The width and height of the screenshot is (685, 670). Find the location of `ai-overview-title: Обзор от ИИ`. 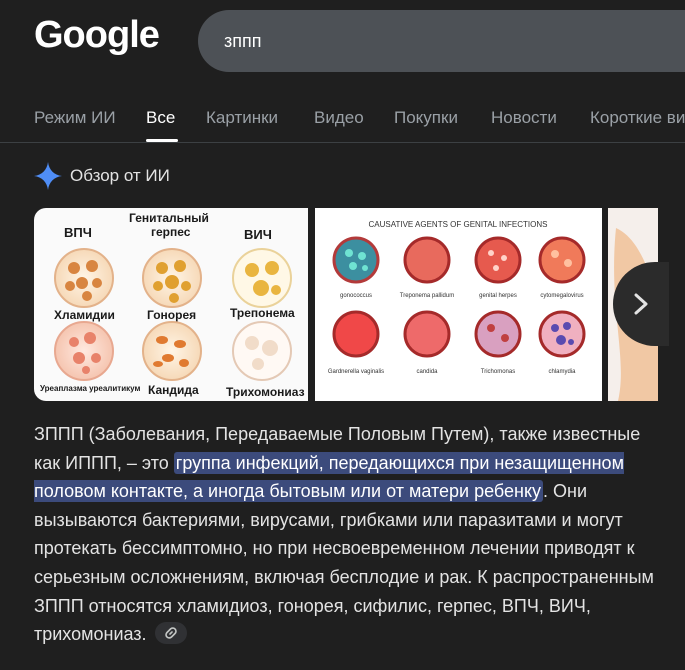

ai-overview-title: Обзор от ИИ is located at coordinates (120, 175).